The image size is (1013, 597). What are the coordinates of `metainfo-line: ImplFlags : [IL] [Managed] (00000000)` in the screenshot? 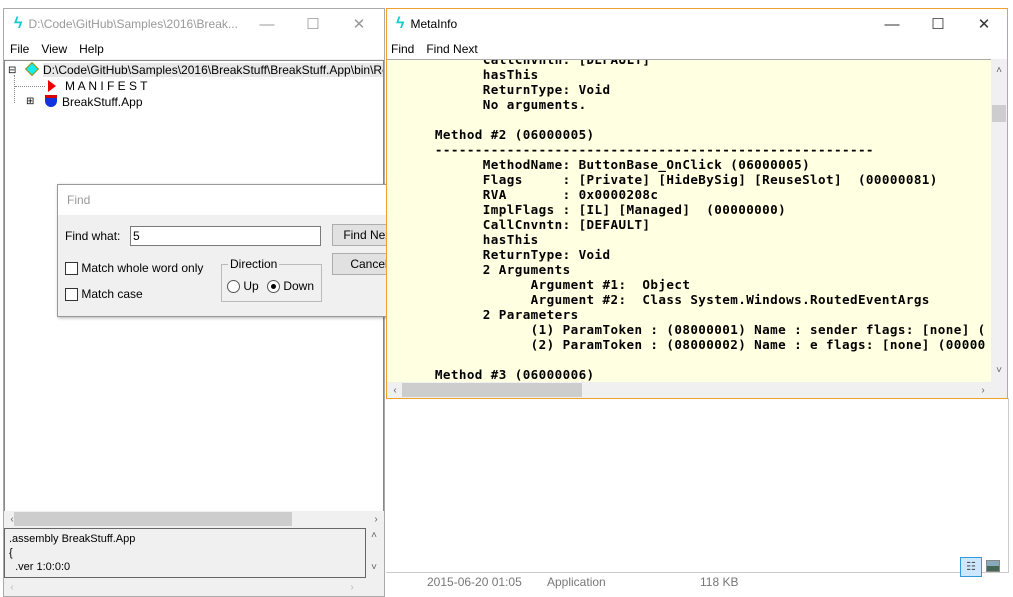 It's located at (587, 209).